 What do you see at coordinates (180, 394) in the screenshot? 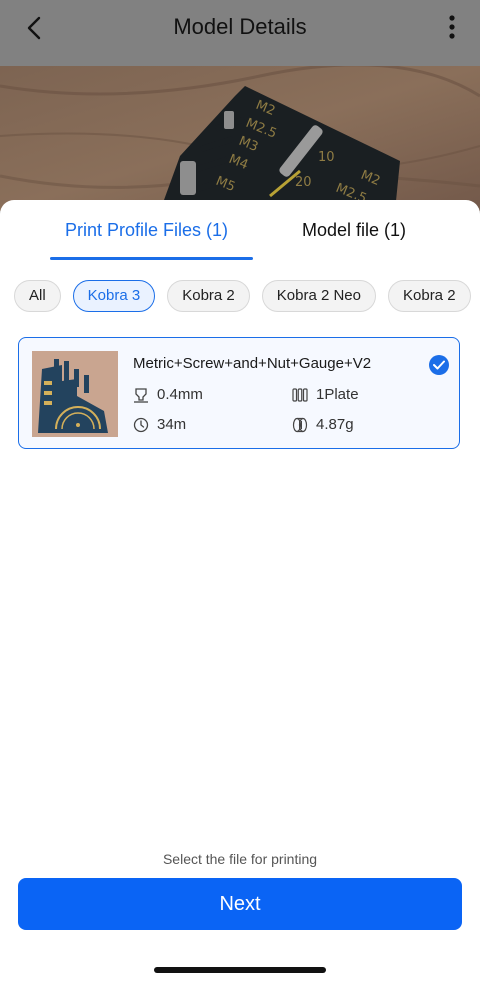
I see `nozzle-value: 0.4mm` at bounding box center [180, 394].